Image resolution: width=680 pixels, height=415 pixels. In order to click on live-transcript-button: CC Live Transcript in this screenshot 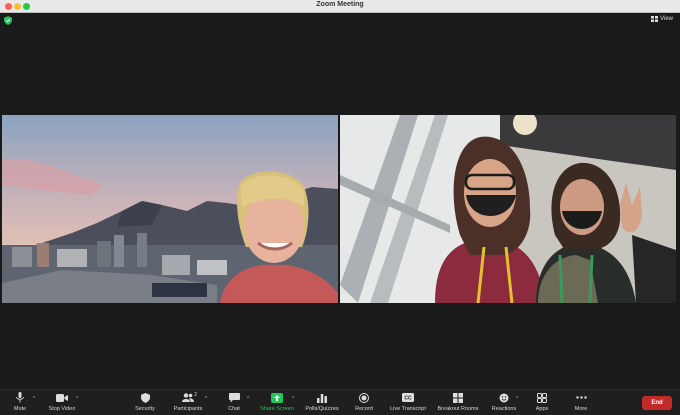, I will do `click(408, 402)`.